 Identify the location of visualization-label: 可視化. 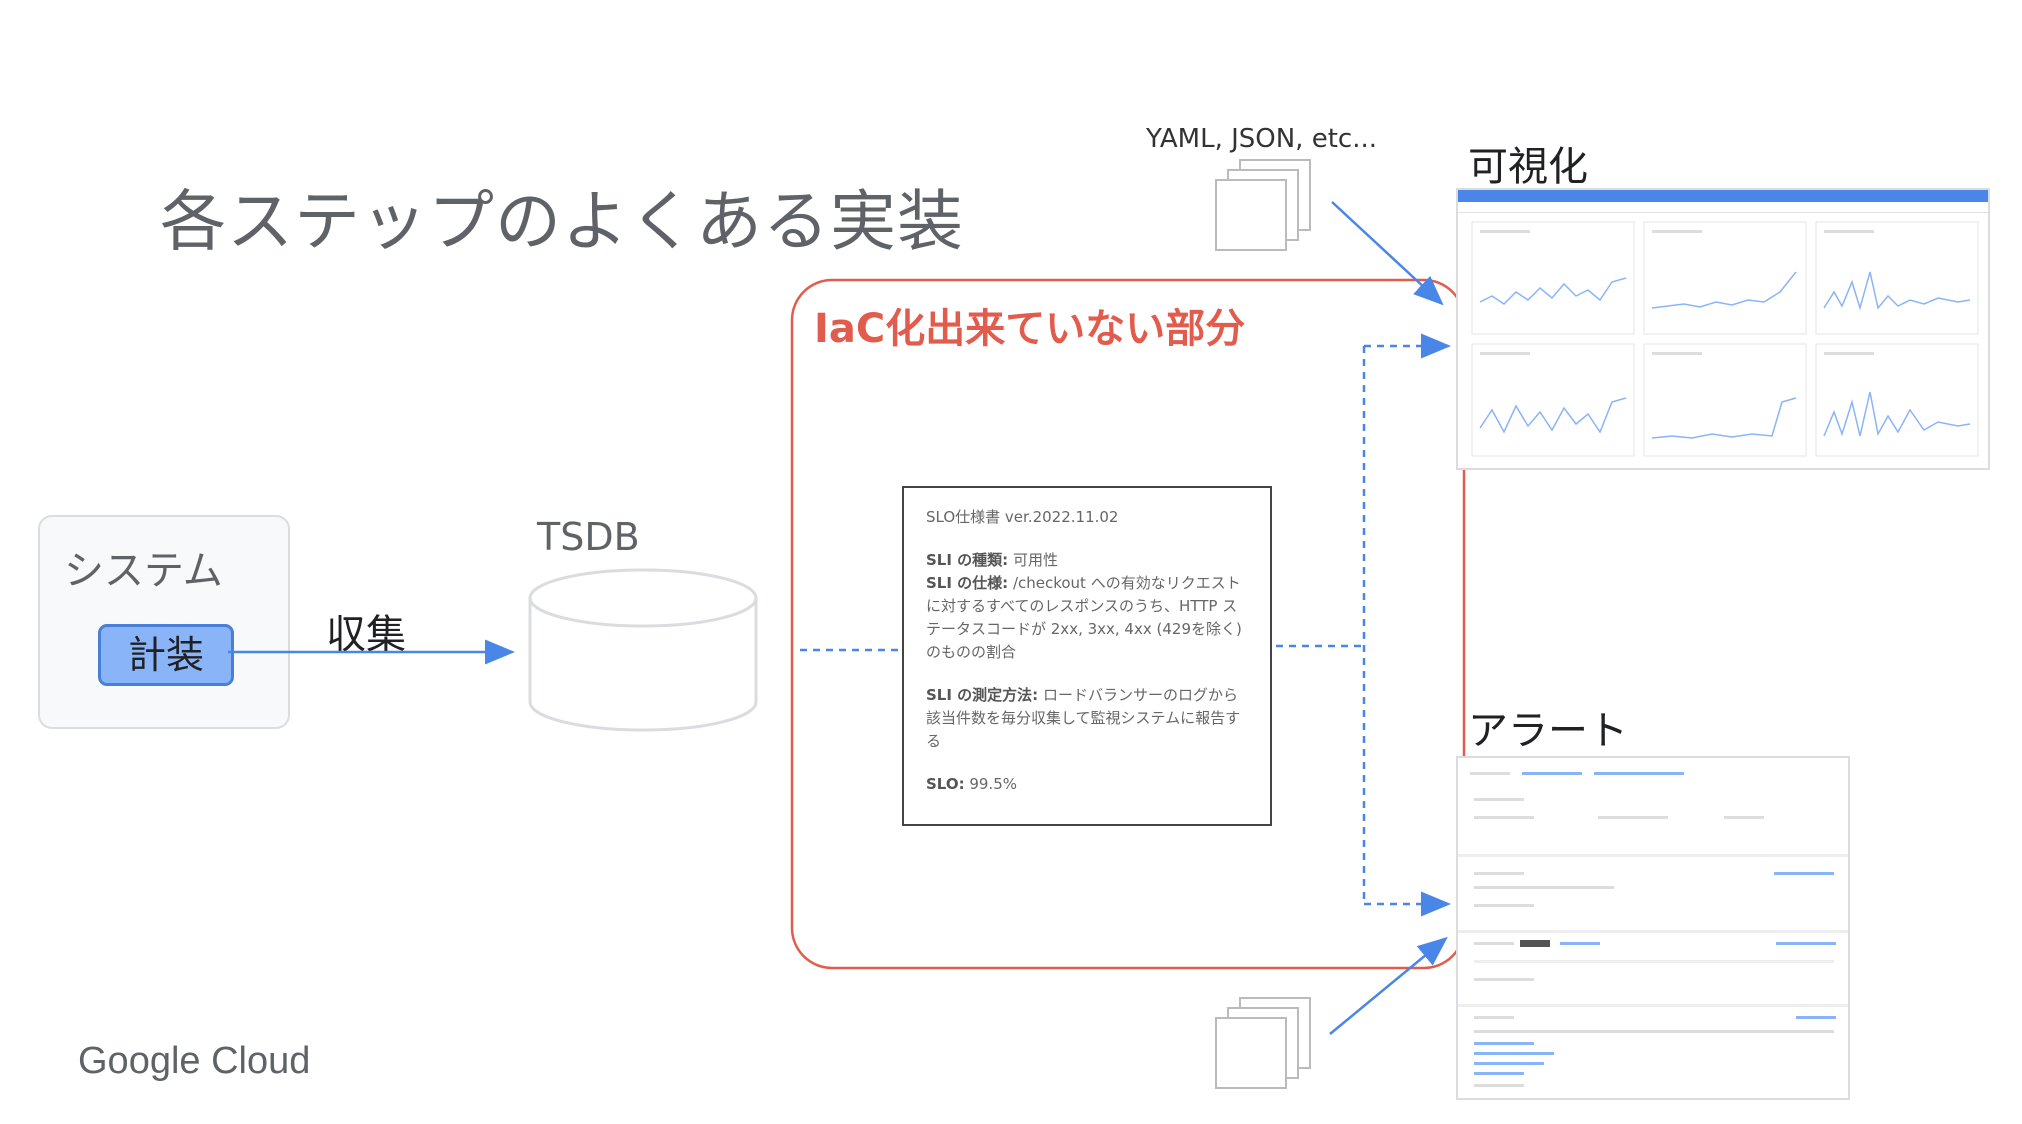
(1528, 167).